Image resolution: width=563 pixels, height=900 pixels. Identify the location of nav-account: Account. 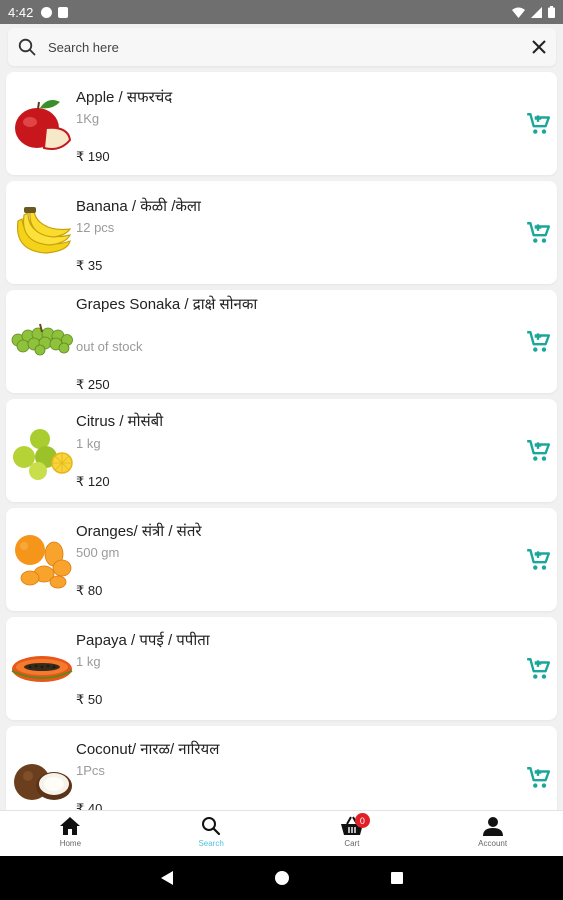
(492, 833).